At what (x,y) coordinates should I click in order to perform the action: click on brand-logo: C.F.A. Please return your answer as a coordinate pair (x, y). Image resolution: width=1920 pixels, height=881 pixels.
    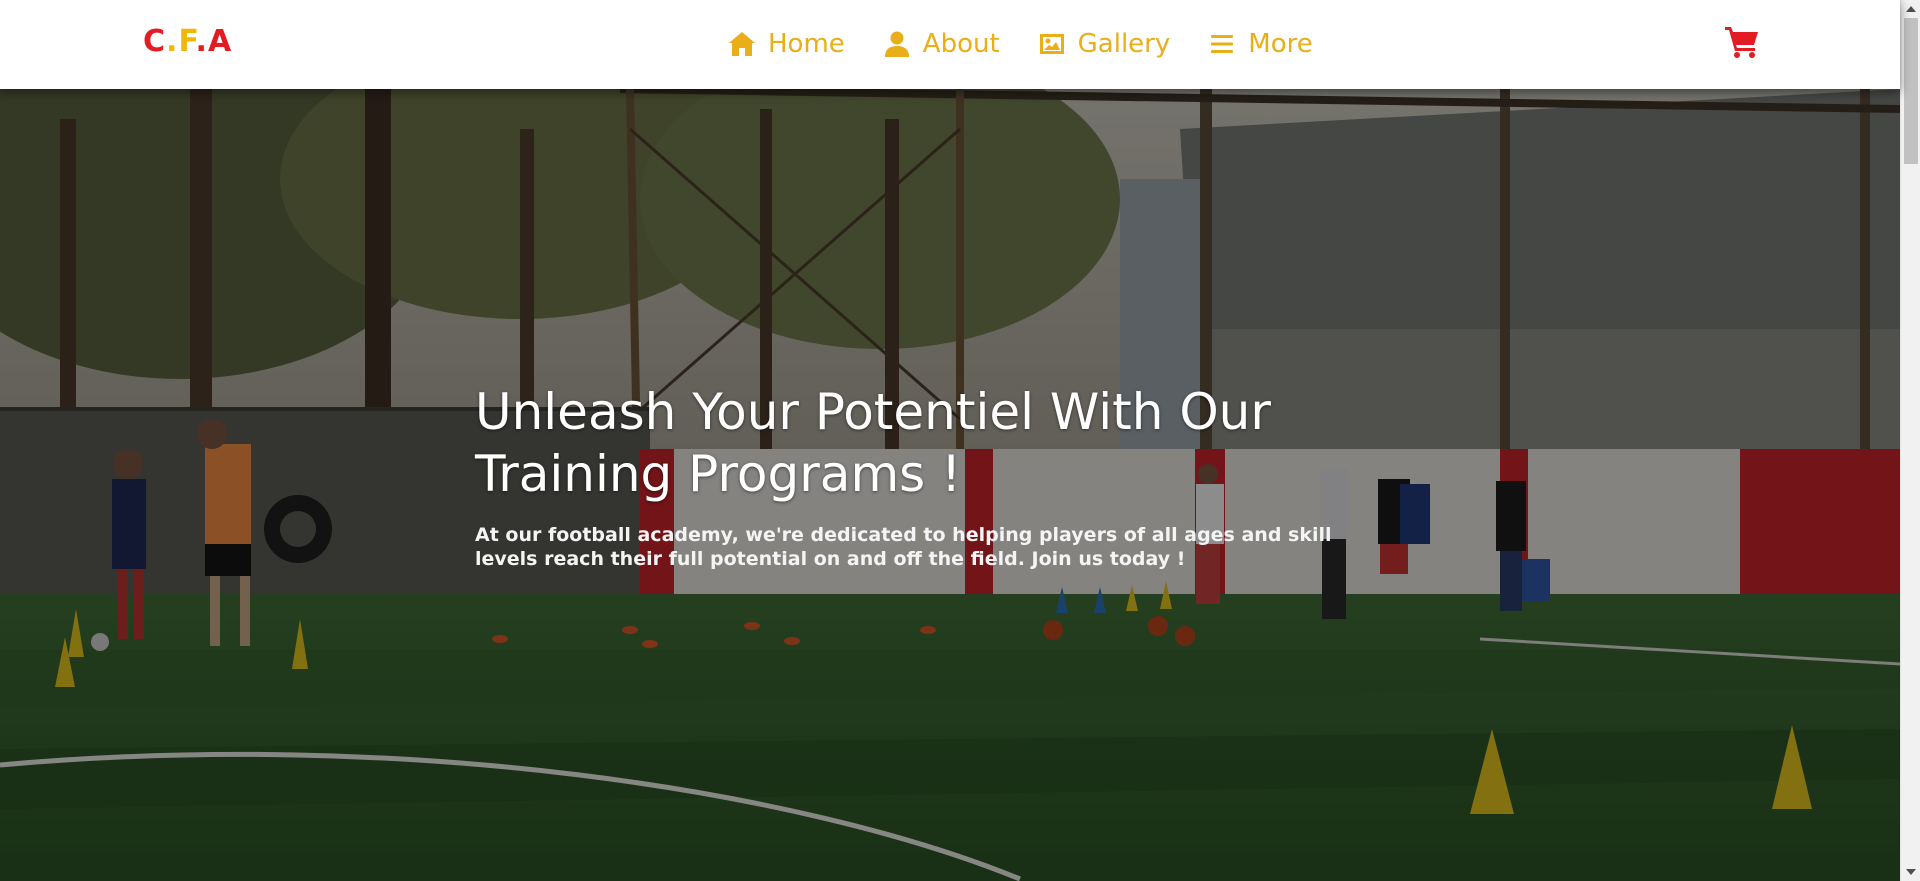
    Looking at the image, I should click on (187, 42).